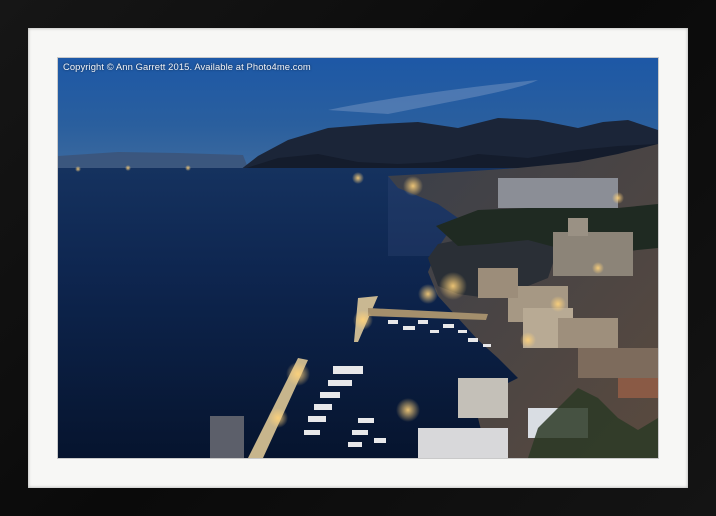  I want to click on distant-coastline, so click(153, 161).